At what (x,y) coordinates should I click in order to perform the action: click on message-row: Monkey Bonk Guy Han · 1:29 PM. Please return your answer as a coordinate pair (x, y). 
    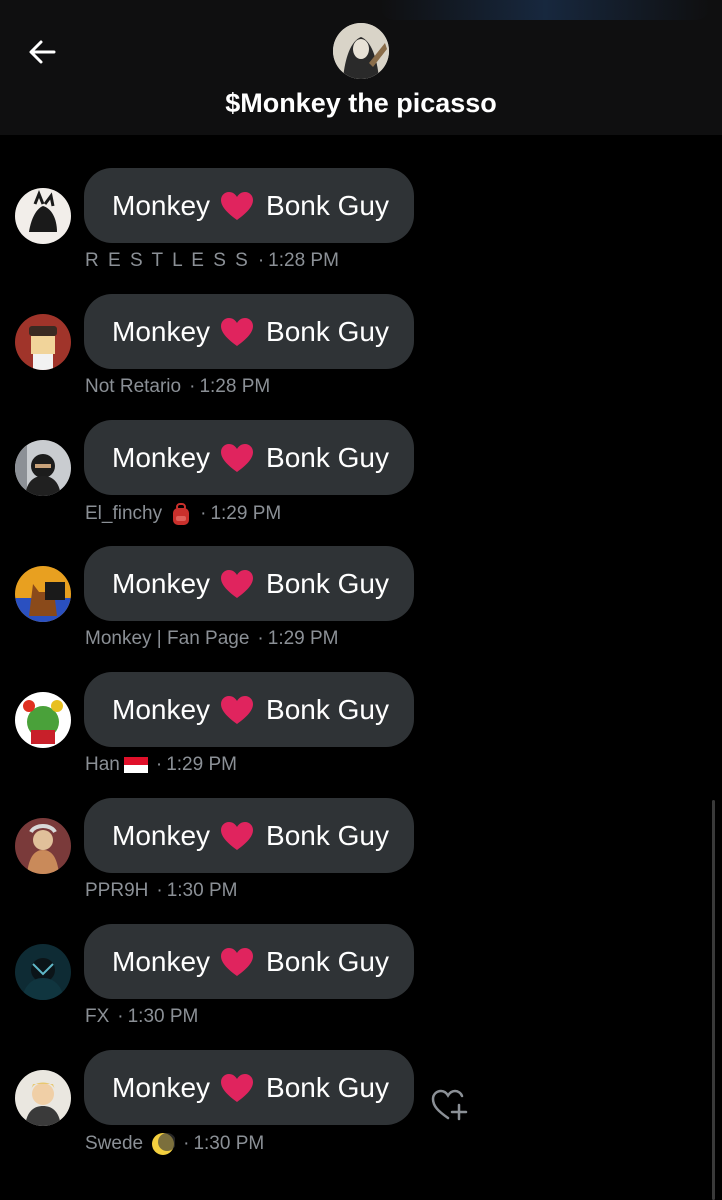
    Looking at the image, I should click on (361, 735).